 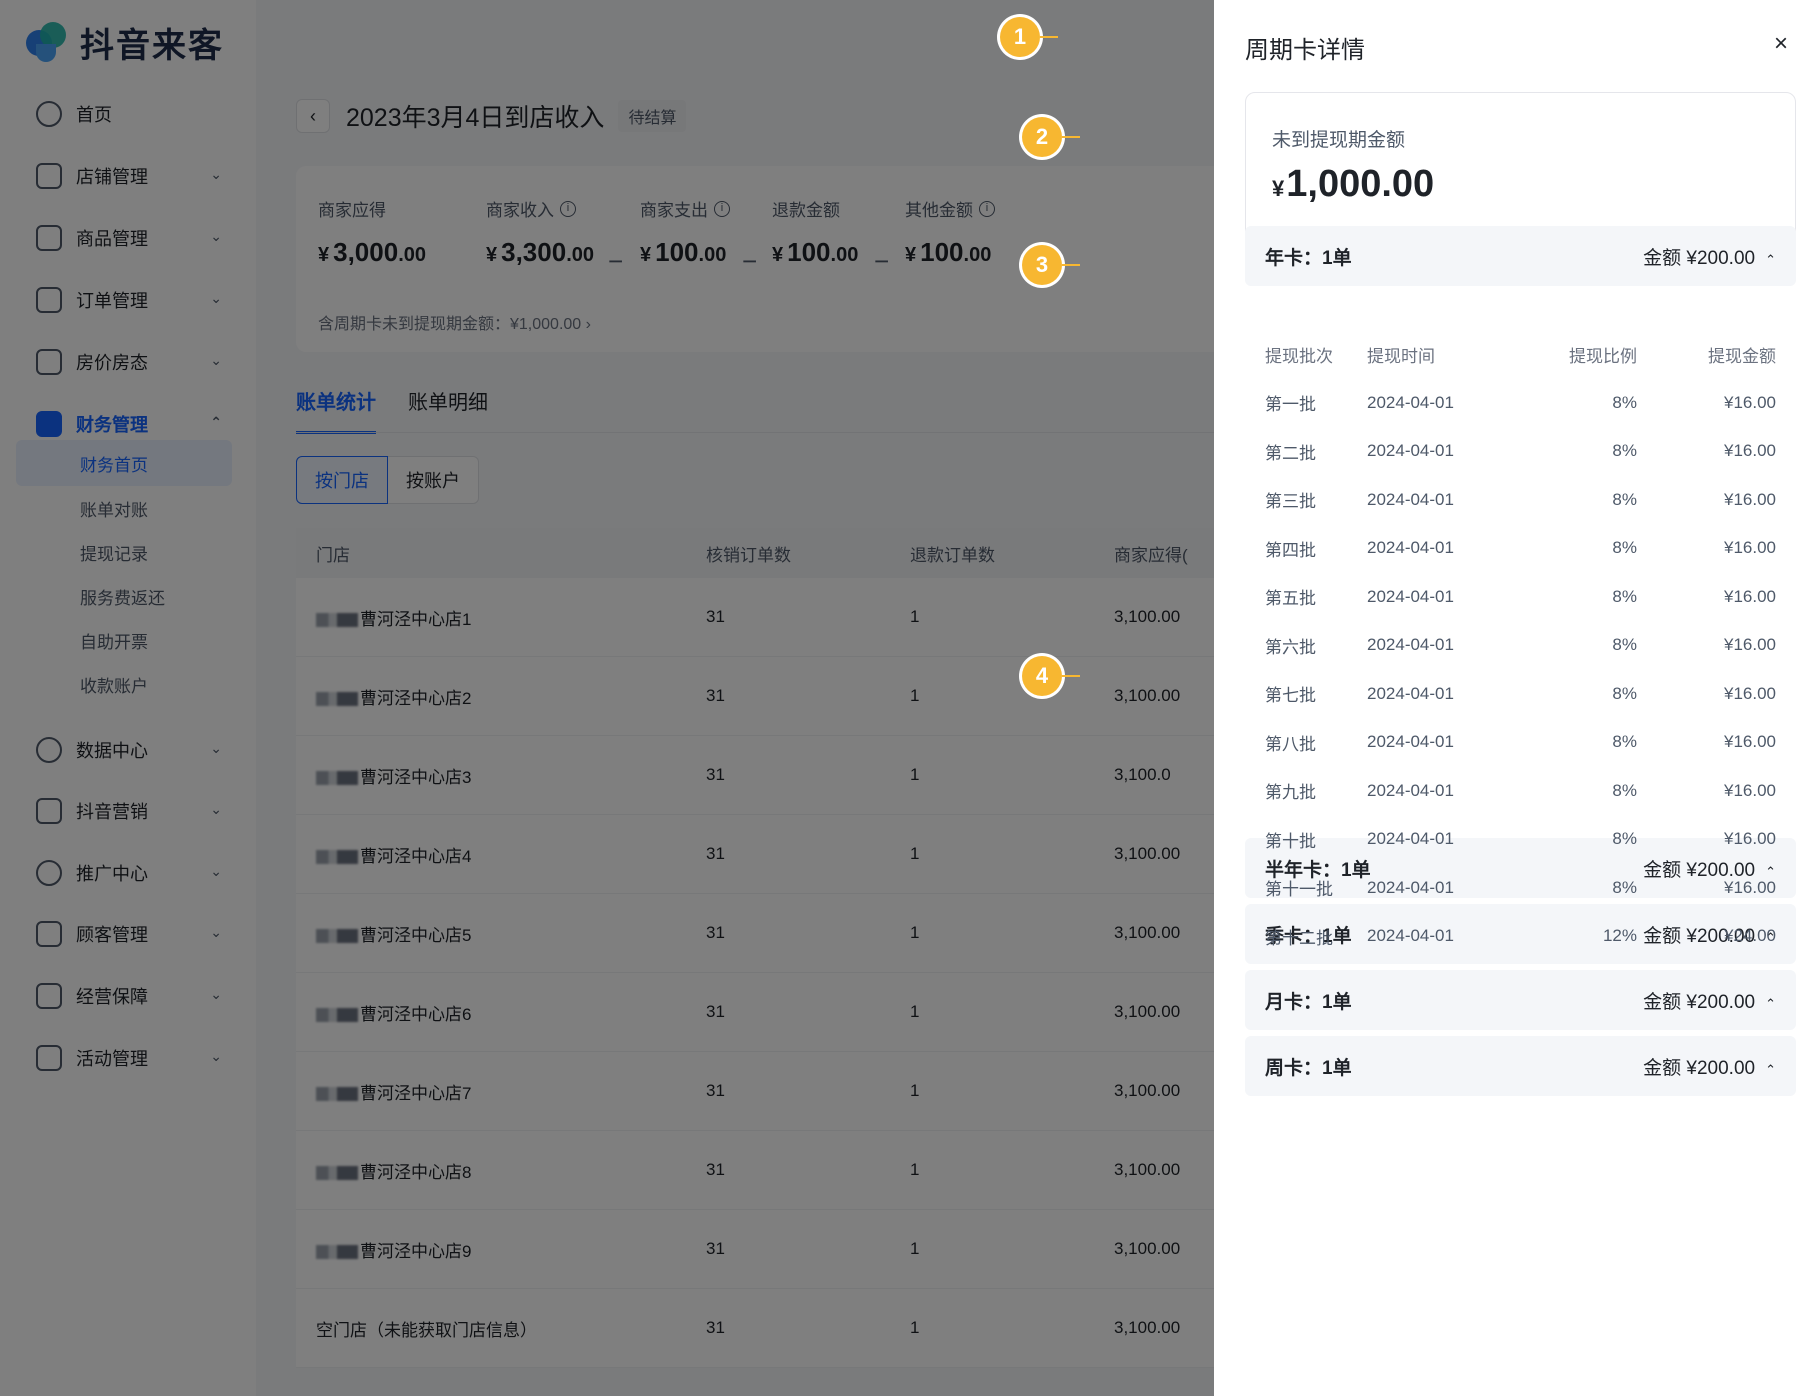 What do you see at coordinates (1520, 1066) in the screenshot?
I see `card-group-header: 周卡：1单 金额 ¥200.00 ⌃` at bounding box center [1520, 1066].